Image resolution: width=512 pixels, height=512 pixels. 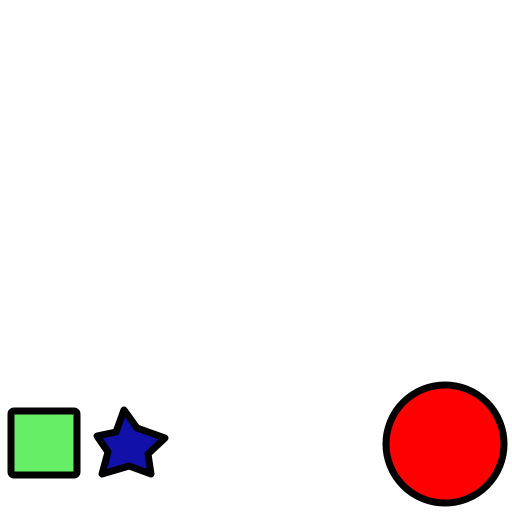 What do you see at coordinates (445, 444) in the screenshot?
I see `red-circle-icon` at bounding box center [445, 444].